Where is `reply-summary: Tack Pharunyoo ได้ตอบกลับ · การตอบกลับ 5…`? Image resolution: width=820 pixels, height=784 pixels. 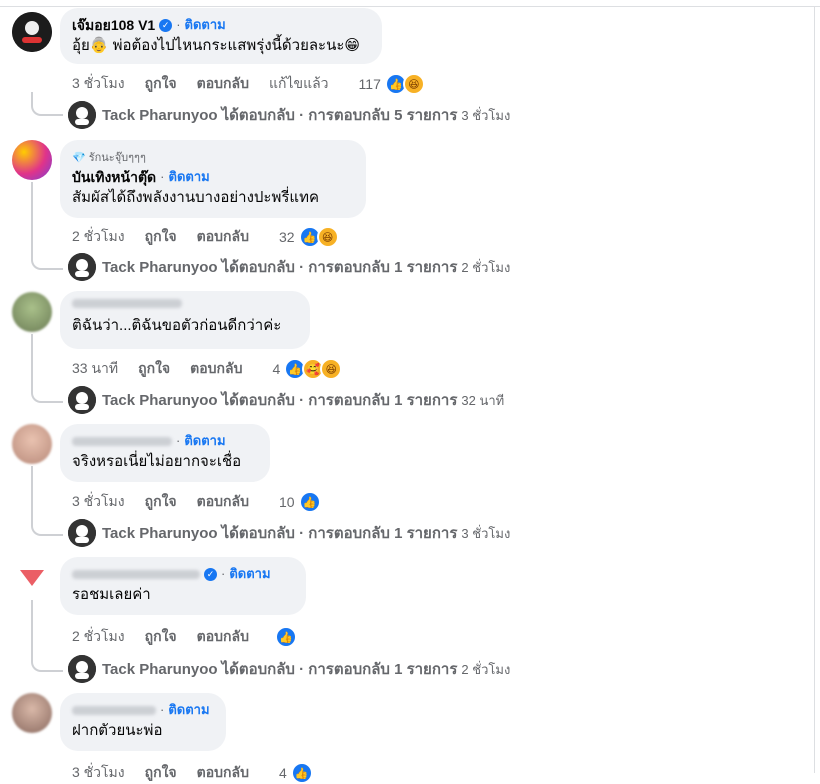 reply-summary: Tack Pharunyoo ได้ตอบกลับ · การตอบกลับ 5… is located at coordinates (289, 115).